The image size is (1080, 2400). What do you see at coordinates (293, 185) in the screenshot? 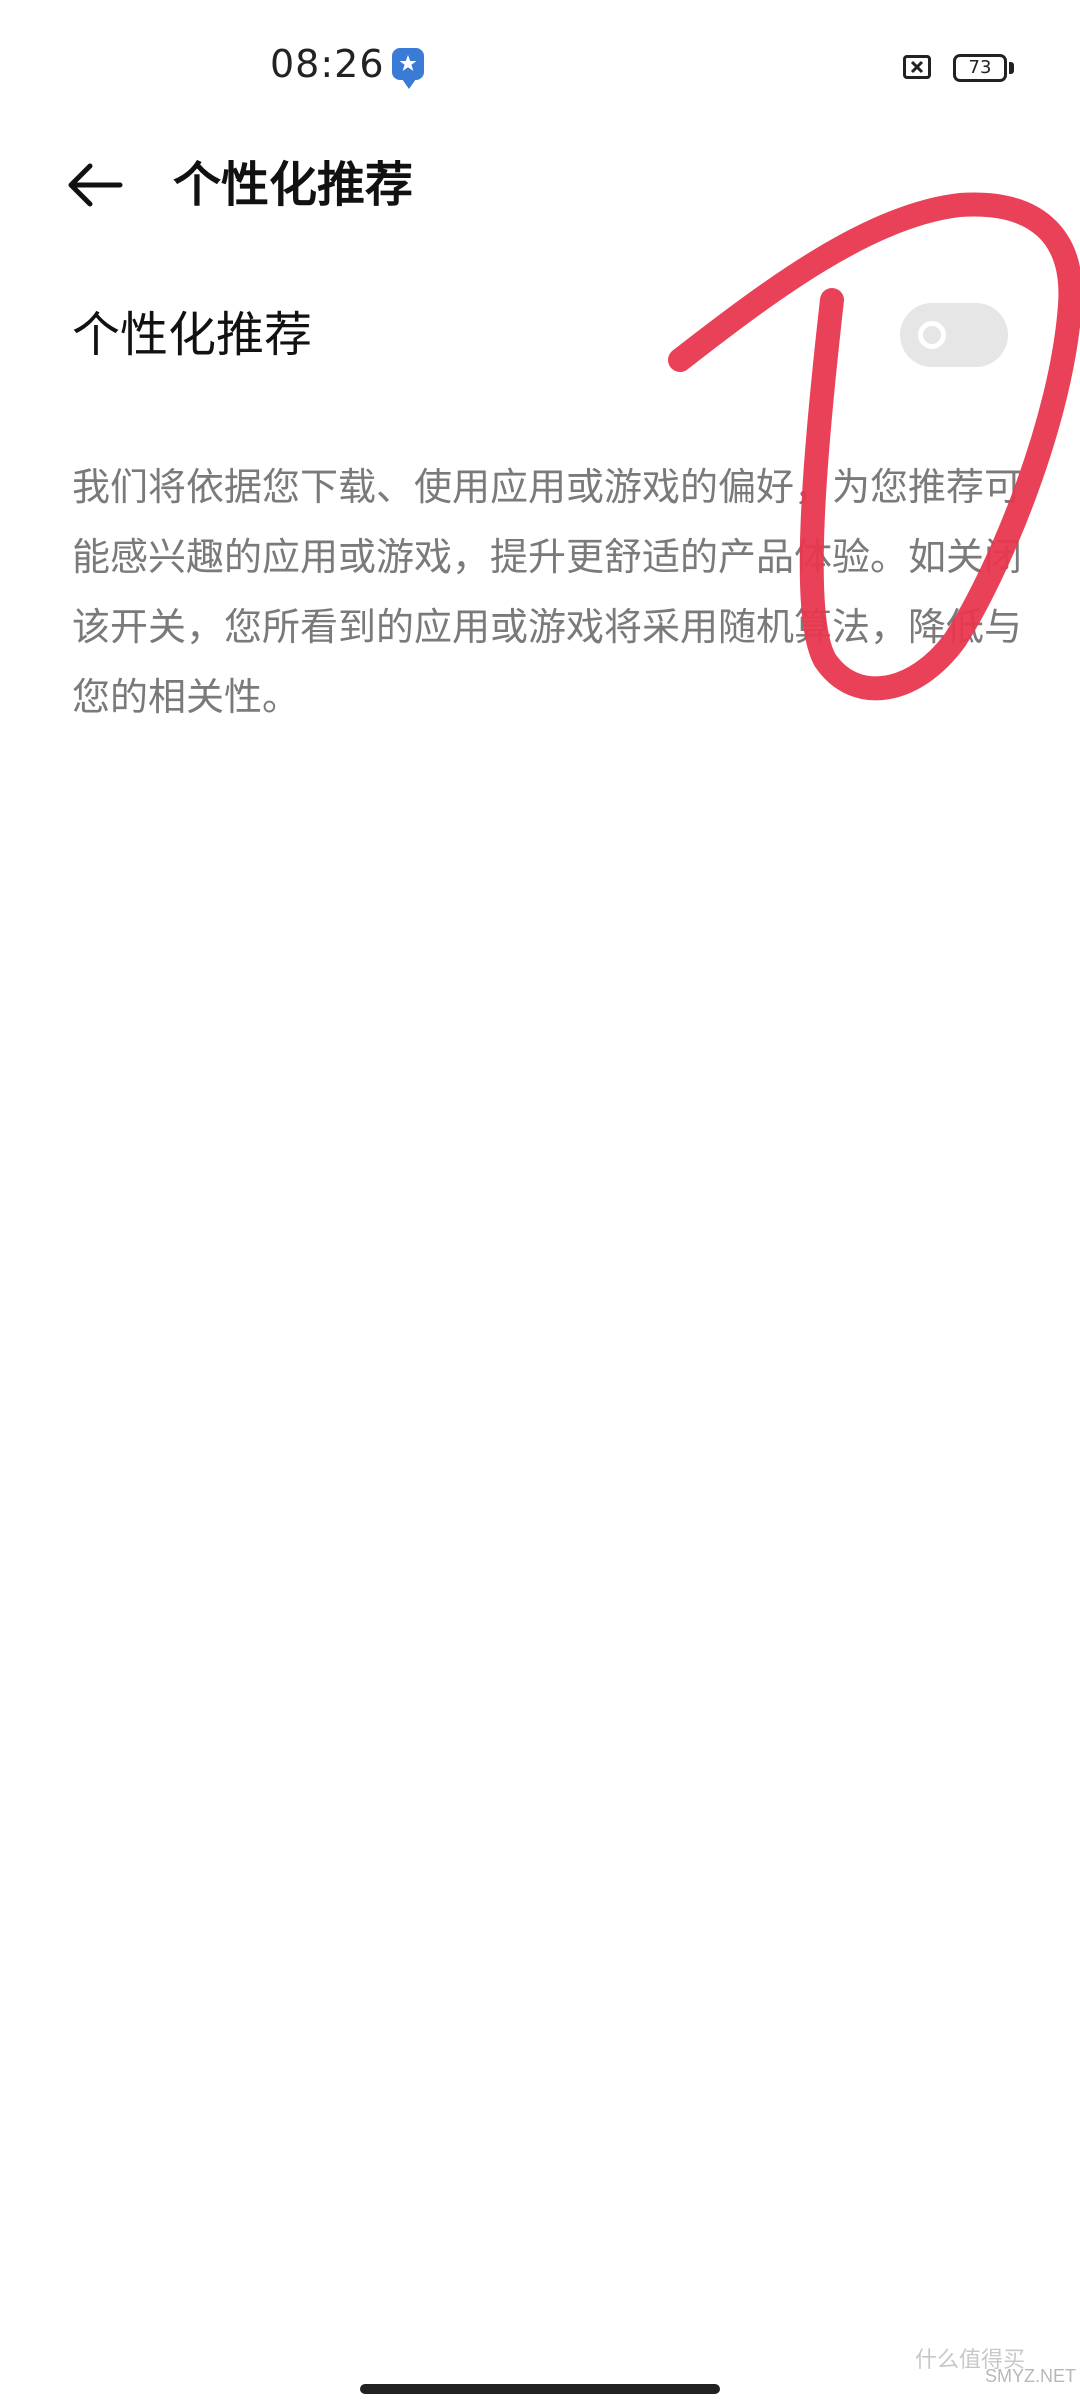
I see `page-title: 个性化推荐` at bounding box center [293, 185].